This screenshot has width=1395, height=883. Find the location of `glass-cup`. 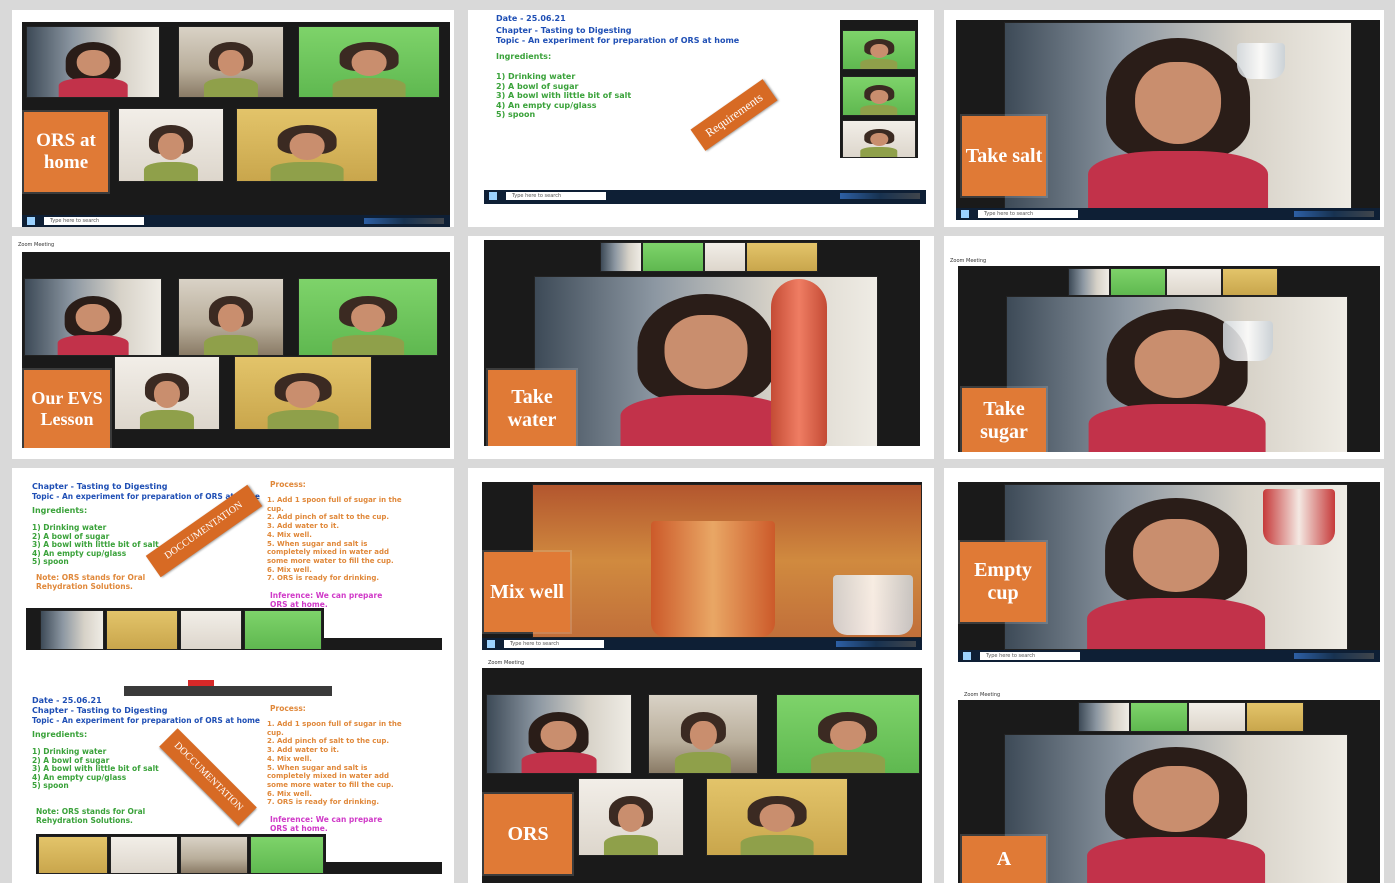

glass-cup is located at coordinates (873, 605).